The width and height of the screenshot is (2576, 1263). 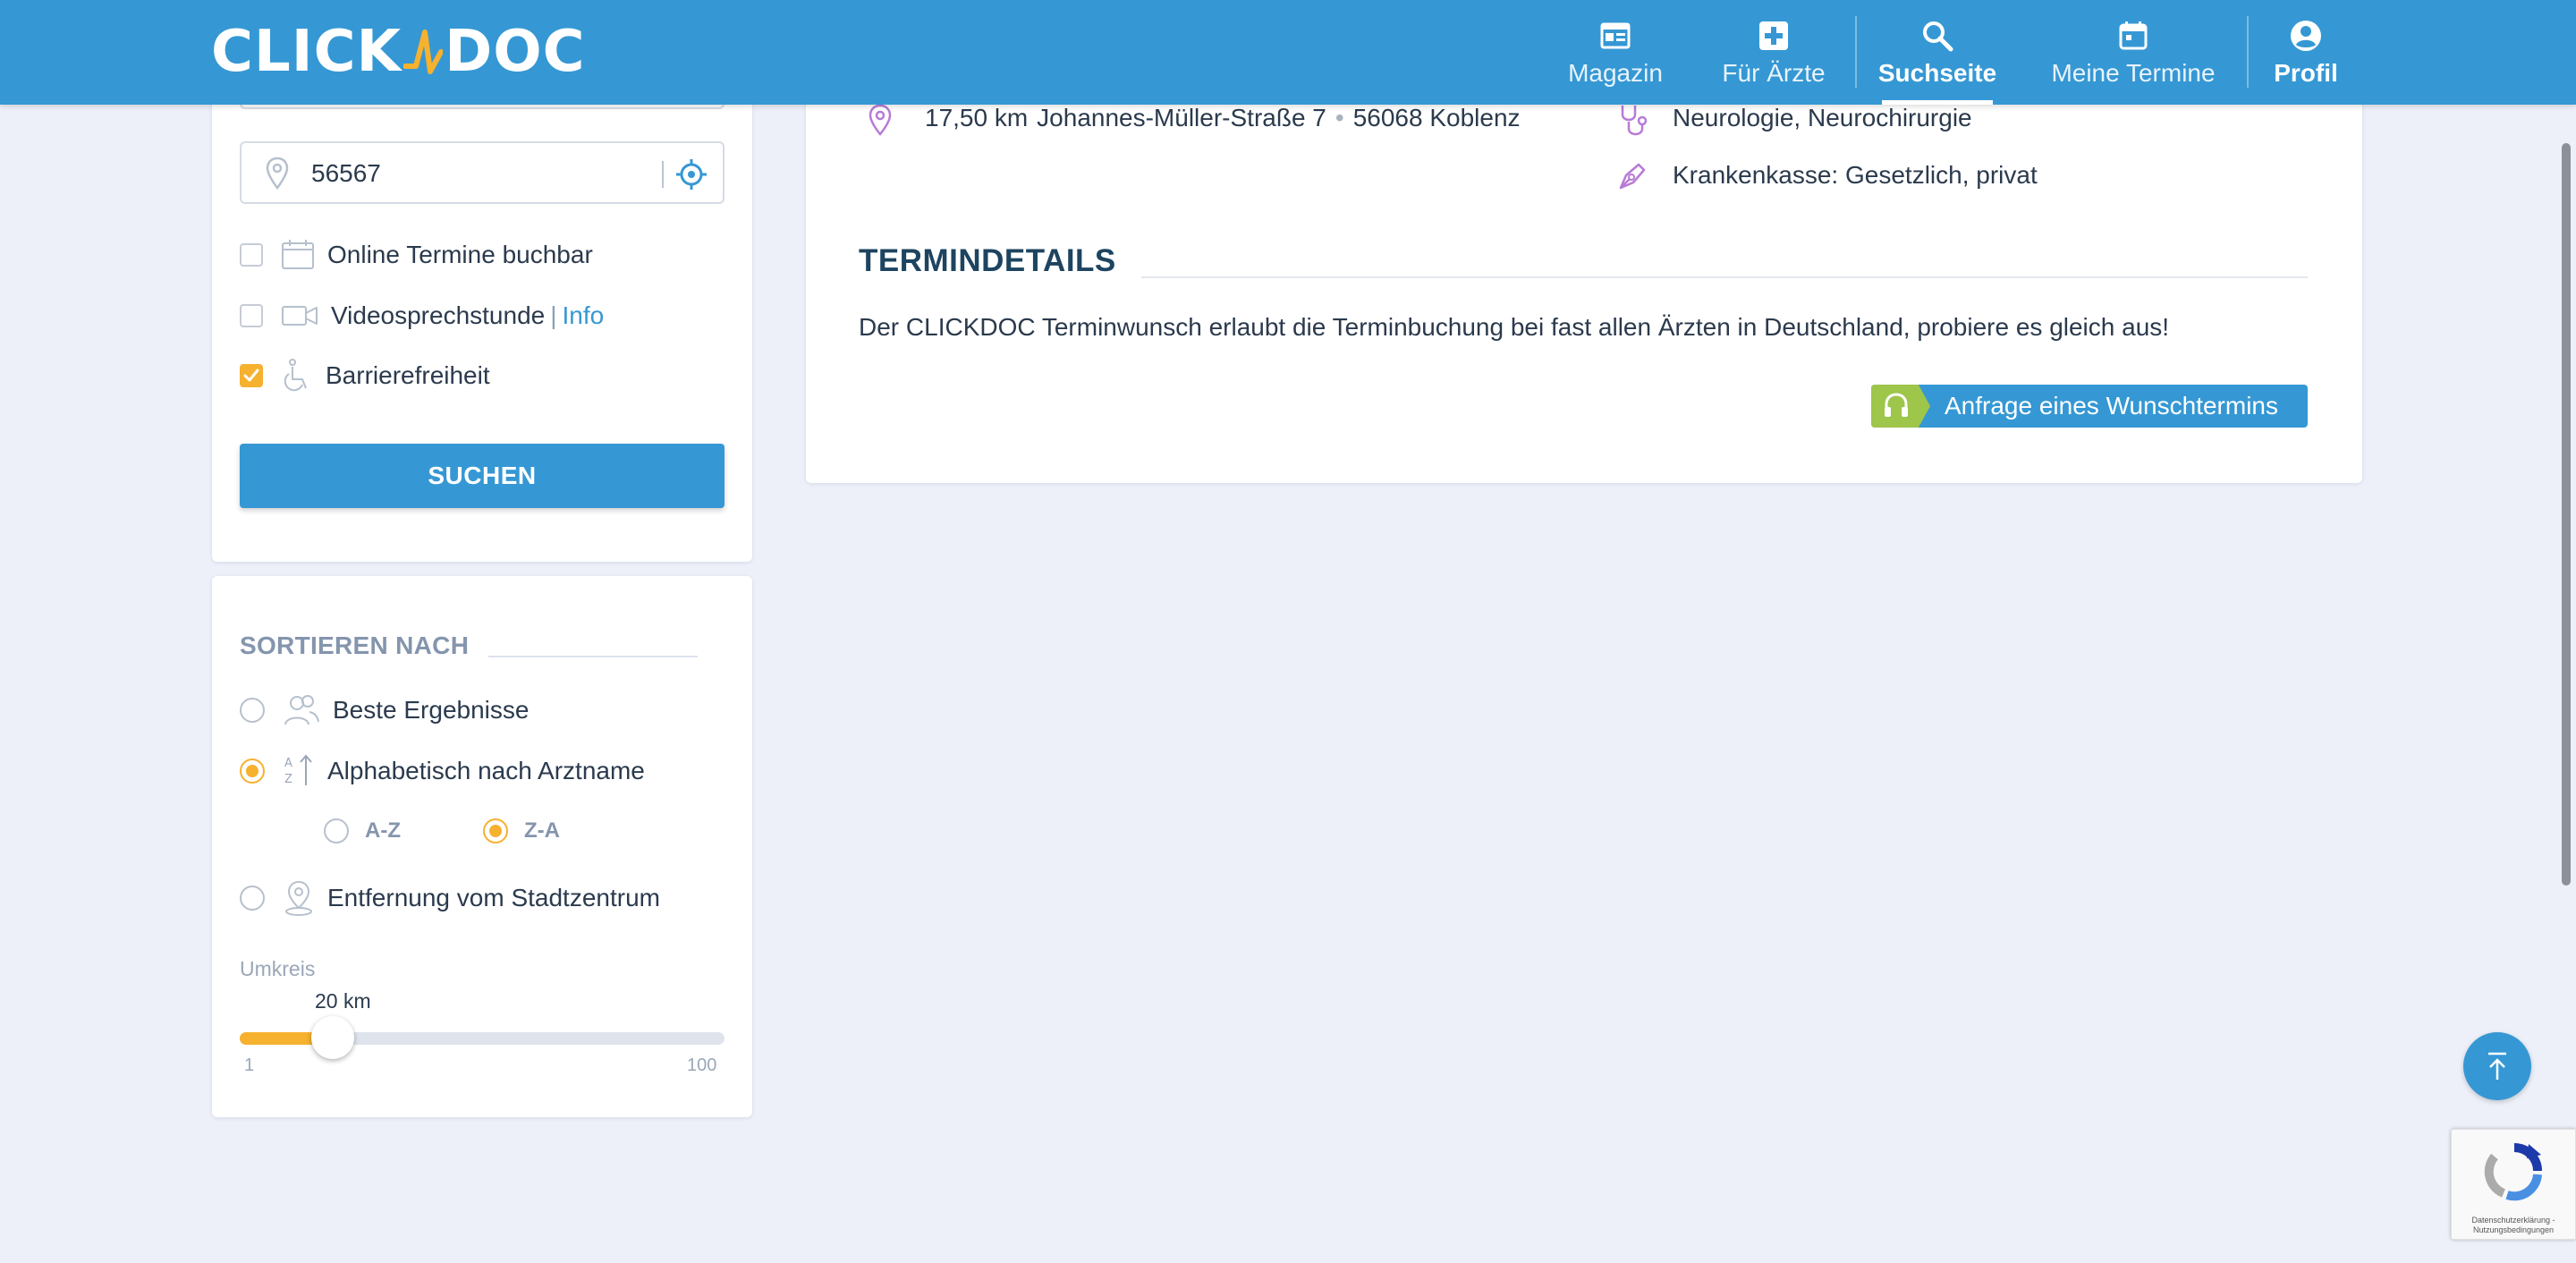 What do you see at coordinates (2306, 72) in the screenshot?
I see `nav-profil-label: Profil` at bounding box center [2306, 72].